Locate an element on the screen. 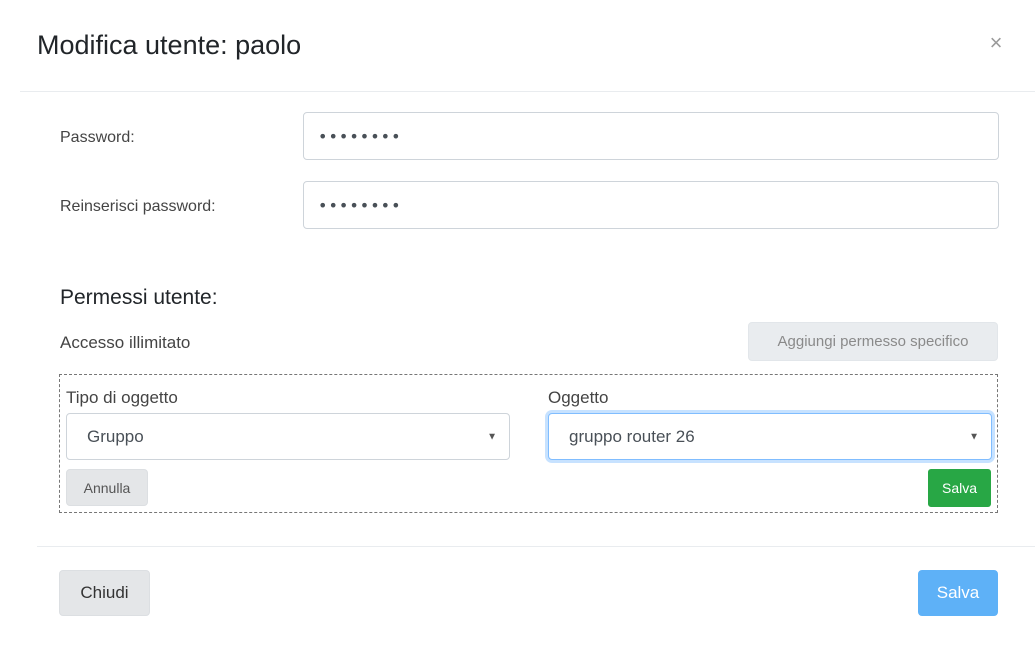 Image resolution: width=1035 pixels, height=651 pixels. save-permission-button: Salva is located at coordinates (959, 488).